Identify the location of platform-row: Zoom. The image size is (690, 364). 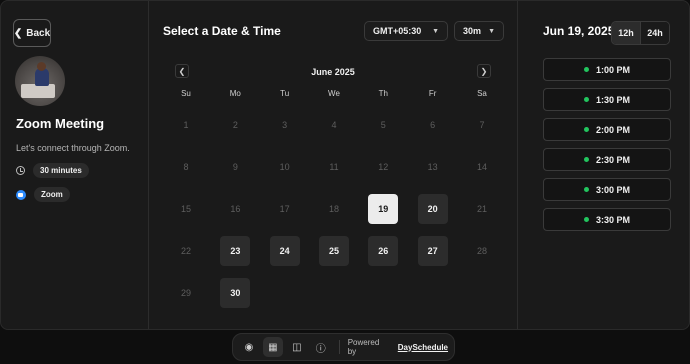
(43, 194).